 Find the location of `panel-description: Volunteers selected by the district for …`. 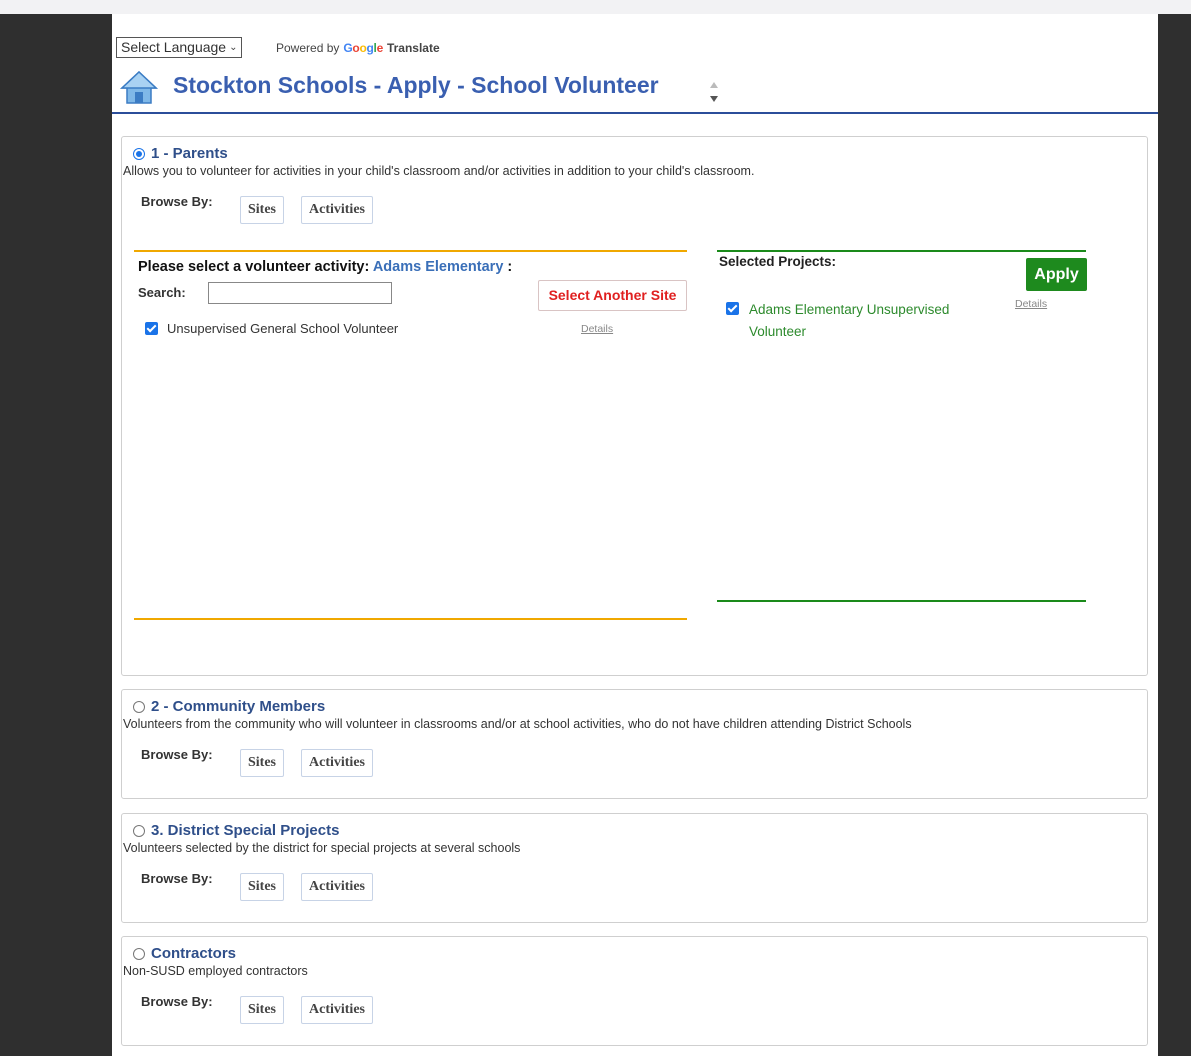

panel-description: Volunteers selected by the district for … is located at coordinates (322, 848).